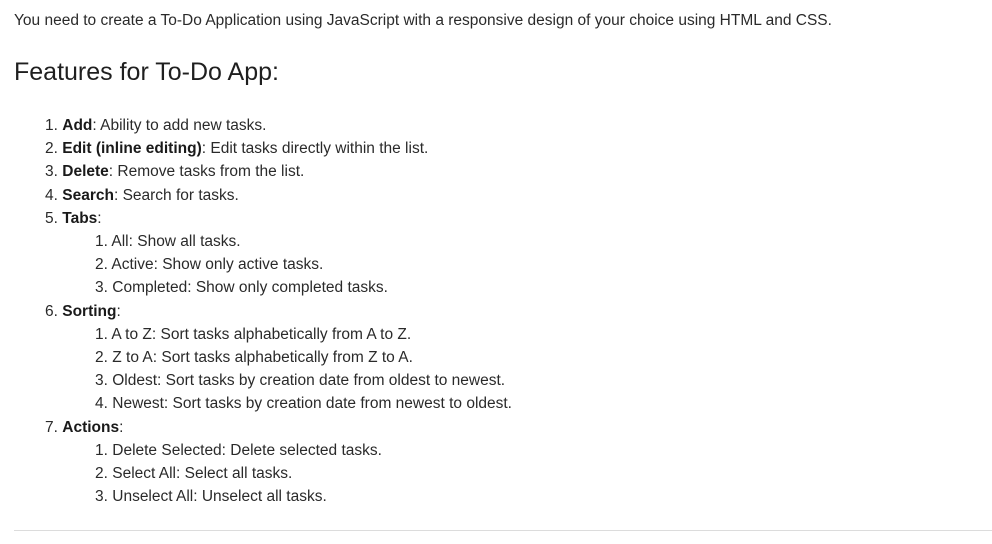  Describe the element at coordinates (80, 218) in the screenshot. I see `feature-term: Tabs` at that location.